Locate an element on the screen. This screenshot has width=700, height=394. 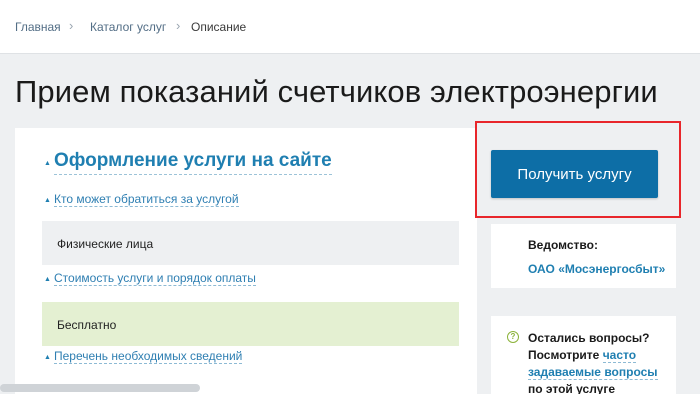
who-can-apply-link: Кто может обратиться за услугой is located at coordinates (146, 199).